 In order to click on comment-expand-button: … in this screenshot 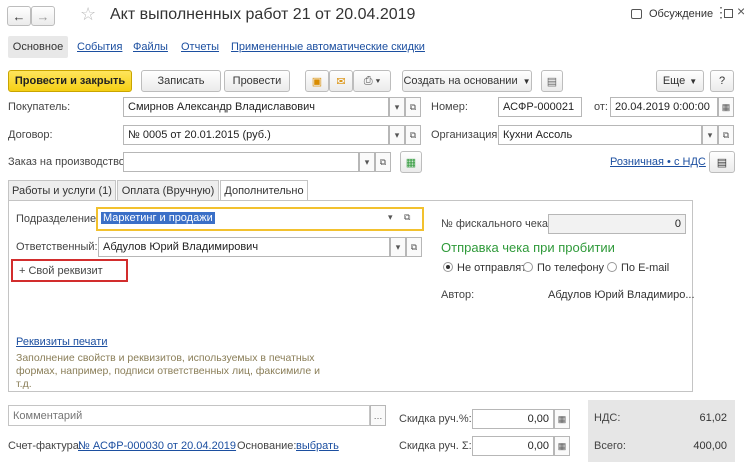, I will do `click(378, 415)`.